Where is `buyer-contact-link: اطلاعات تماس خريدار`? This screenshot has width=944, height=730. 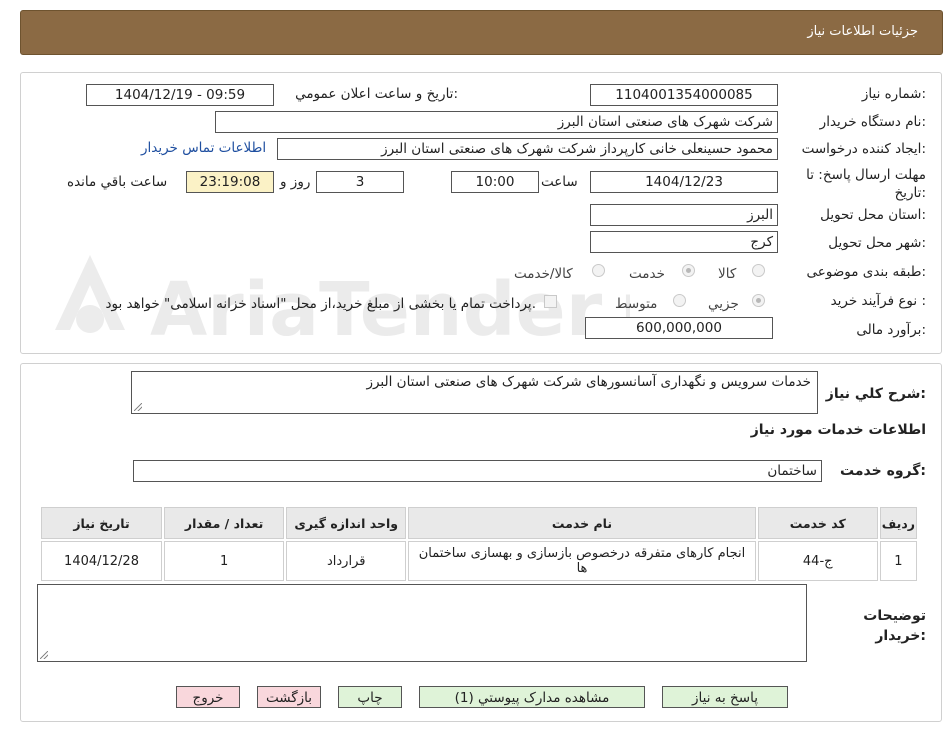 buyer-contact-link: اطلاعات تماس خريدار is located at coordinates (203, 148).